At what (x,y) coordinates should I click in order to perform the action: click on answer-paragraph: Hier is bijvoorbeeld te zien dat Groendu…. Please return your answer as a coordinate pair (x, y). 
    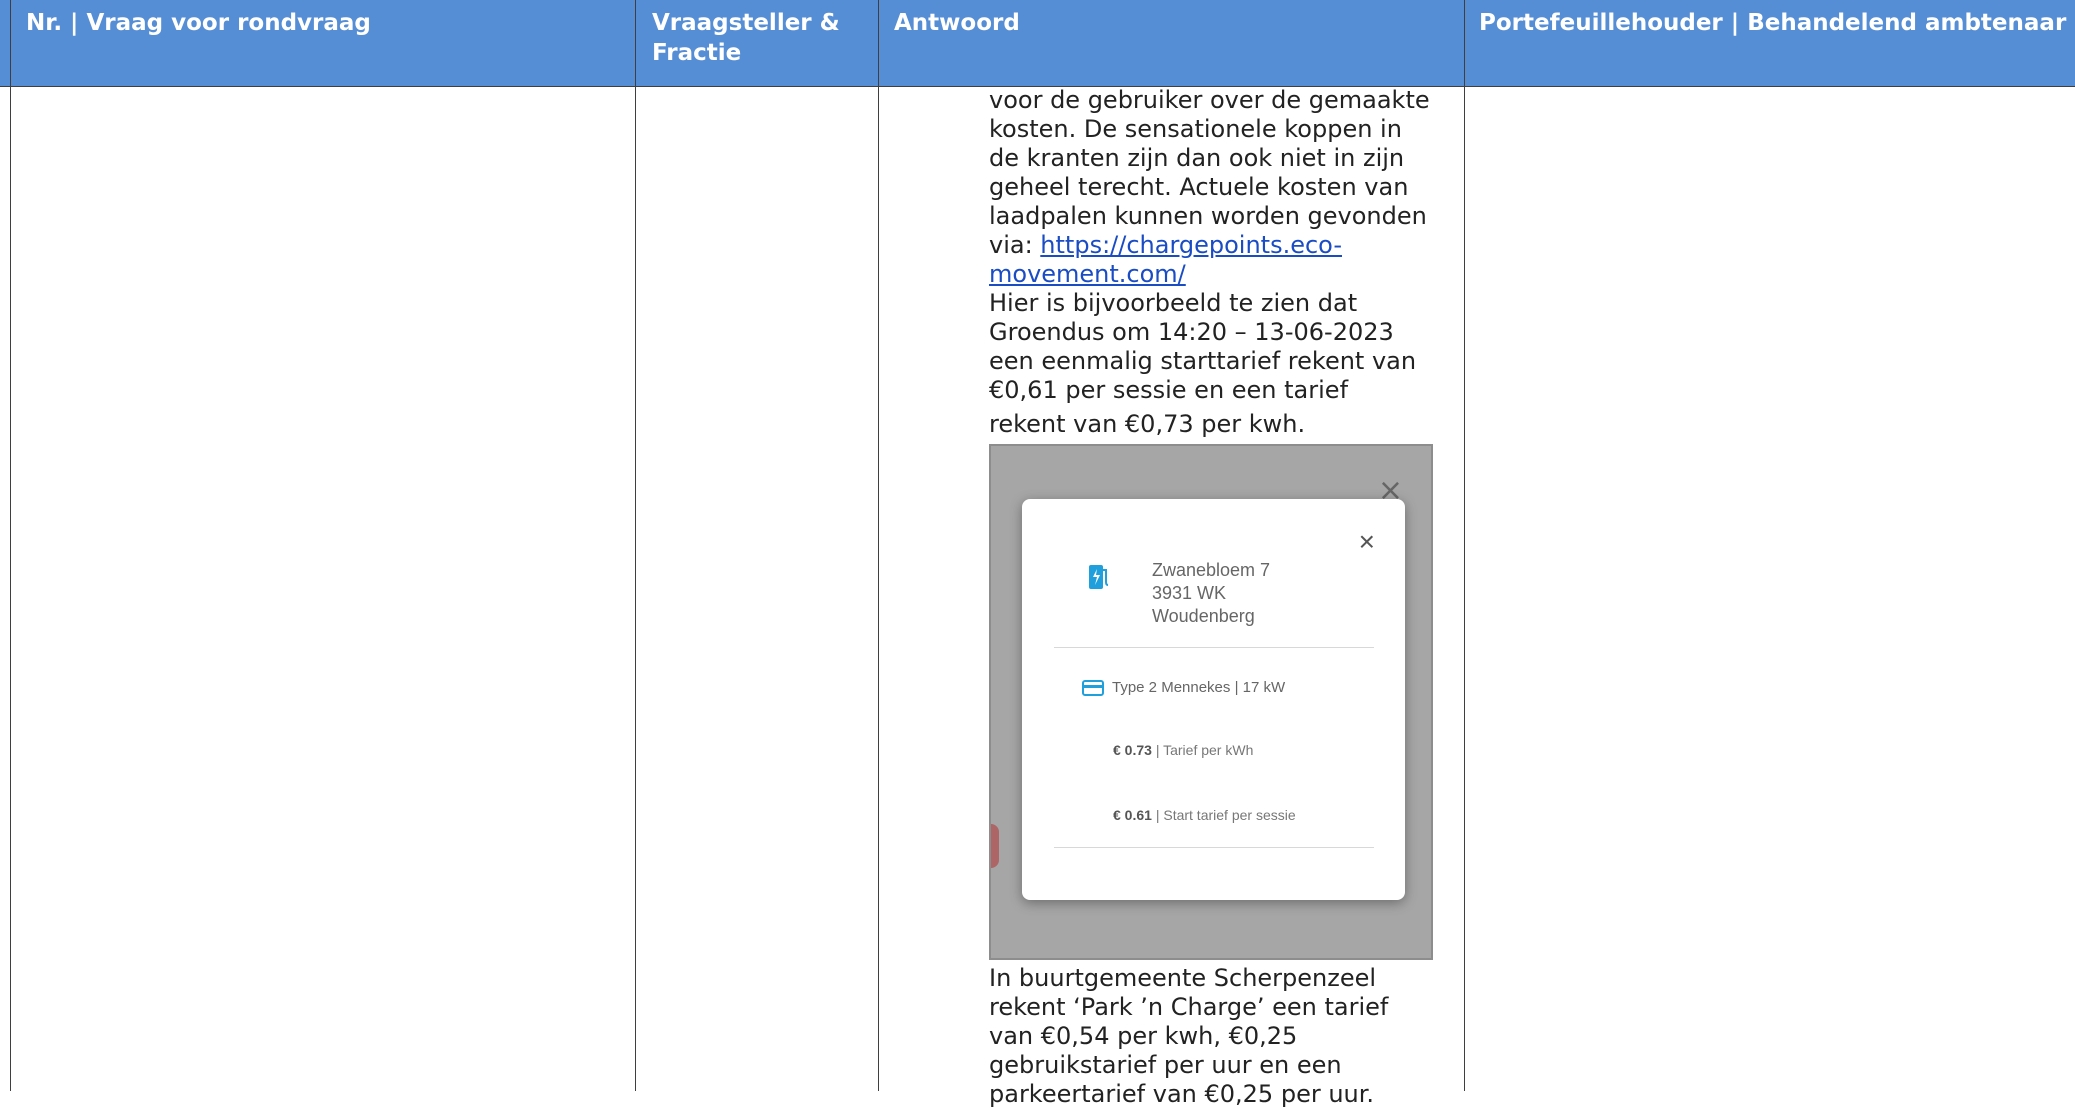
    Looking at the image, I should click on (1203, 346).